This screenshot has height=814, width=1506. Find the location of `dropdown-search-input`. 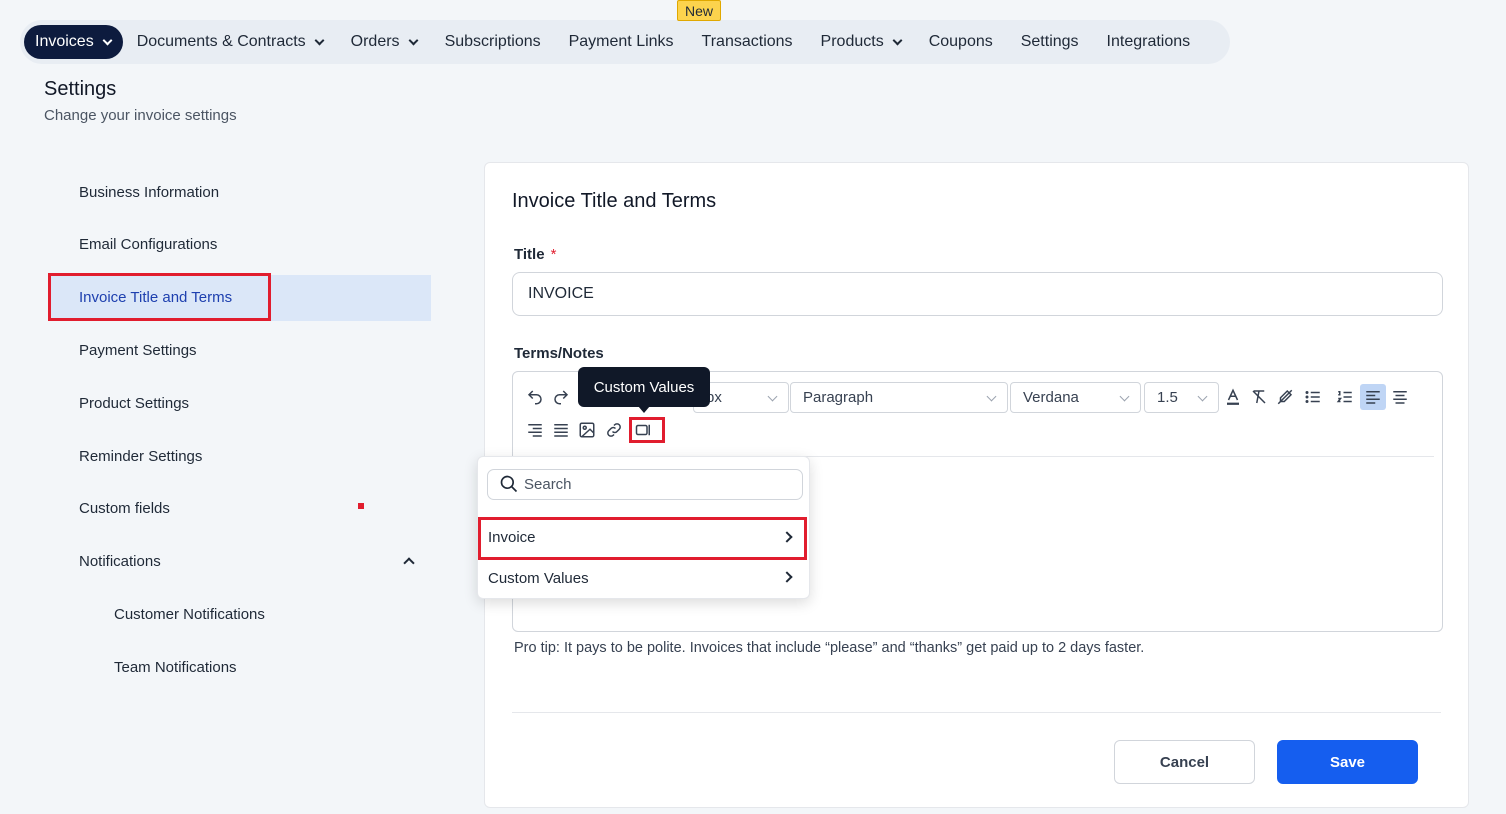

dropdown-search-input is located at coordinates (645, 484).